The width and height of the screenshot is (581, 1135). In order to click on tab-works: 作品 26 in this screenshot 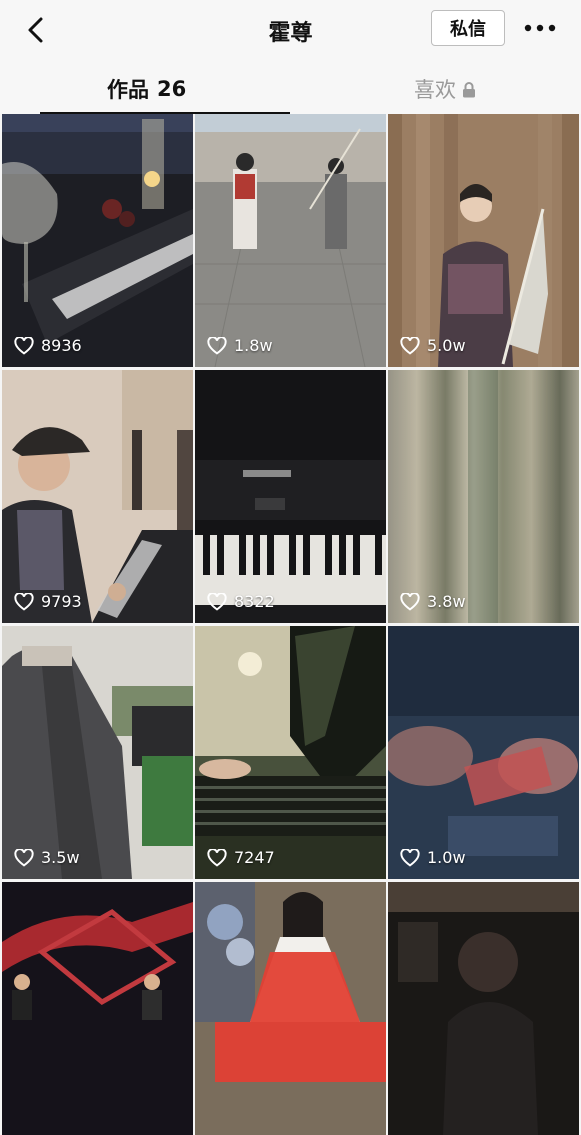, I will do `click(146, 89)`.